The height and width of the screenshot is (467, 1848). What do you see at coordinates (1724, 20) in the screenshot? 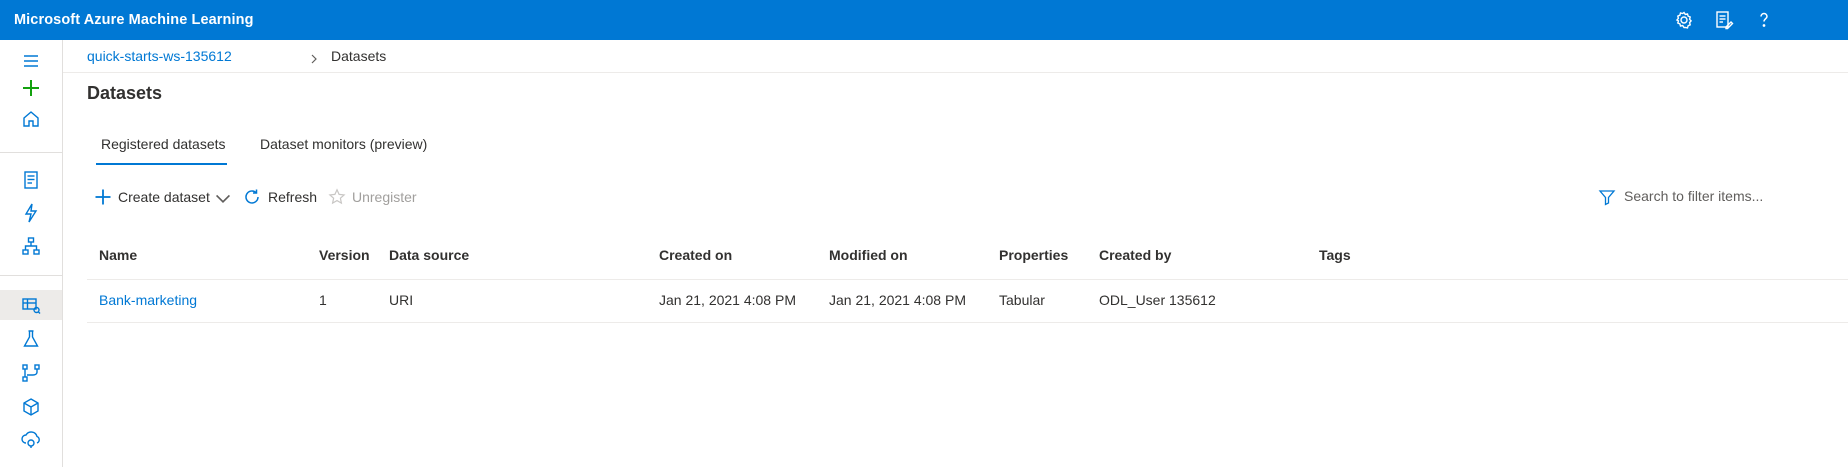
I see `feedback-icon` at bounding box center [1724, 20].